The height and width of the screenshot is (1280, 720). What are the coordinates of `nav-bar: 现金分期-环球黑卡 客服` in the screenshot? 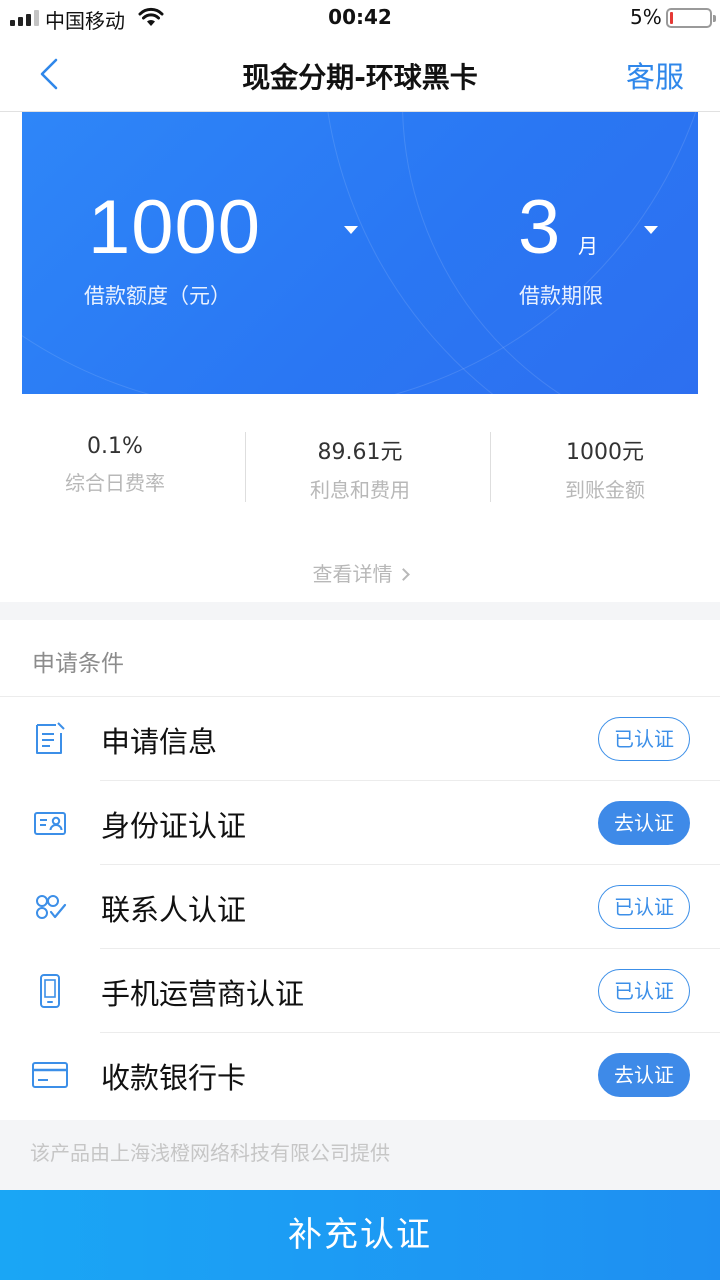 It's located at (360, 74).